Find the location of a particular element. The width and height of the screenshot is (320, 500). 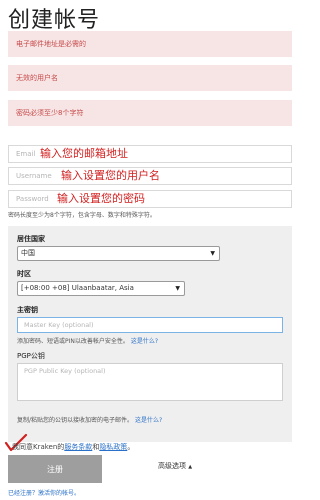

password-placeholder: Password is located at coordinates (32, 199).